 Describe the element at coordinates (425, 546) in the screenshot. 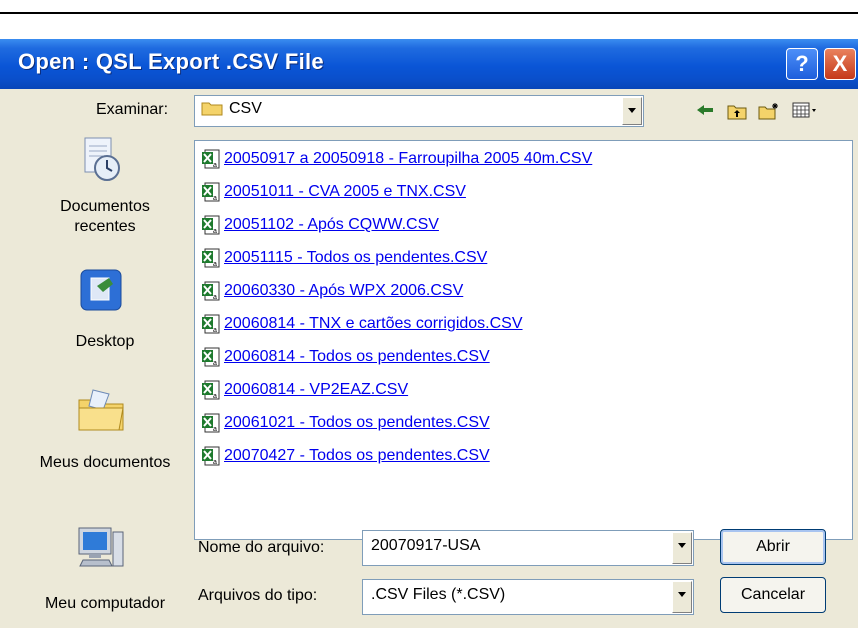

I see `filename-input: 20070917-USA` at that location.